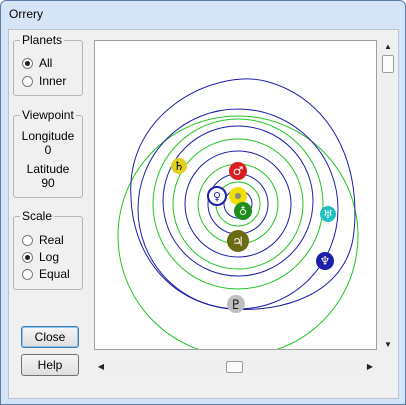  Describe the element at coordinates (27, 81) in the screenshot. I see `radio-button-inner` at that location.